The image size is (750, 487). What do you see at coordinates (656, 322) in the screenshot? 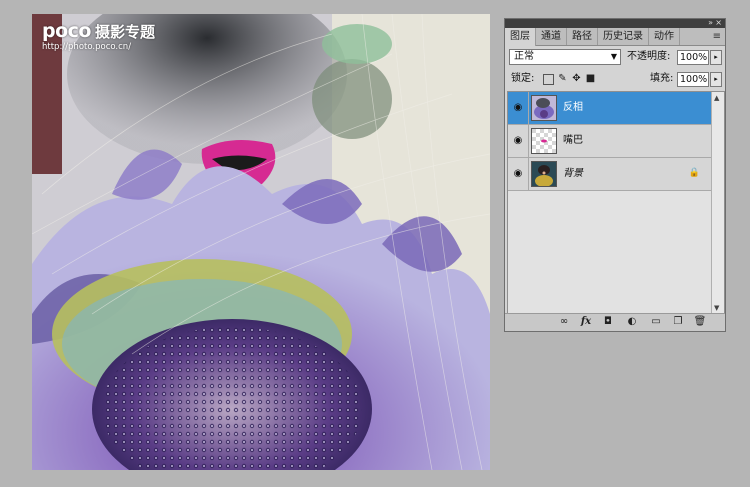
I see `group-icon: ▭` at bounding box center [656, 322].